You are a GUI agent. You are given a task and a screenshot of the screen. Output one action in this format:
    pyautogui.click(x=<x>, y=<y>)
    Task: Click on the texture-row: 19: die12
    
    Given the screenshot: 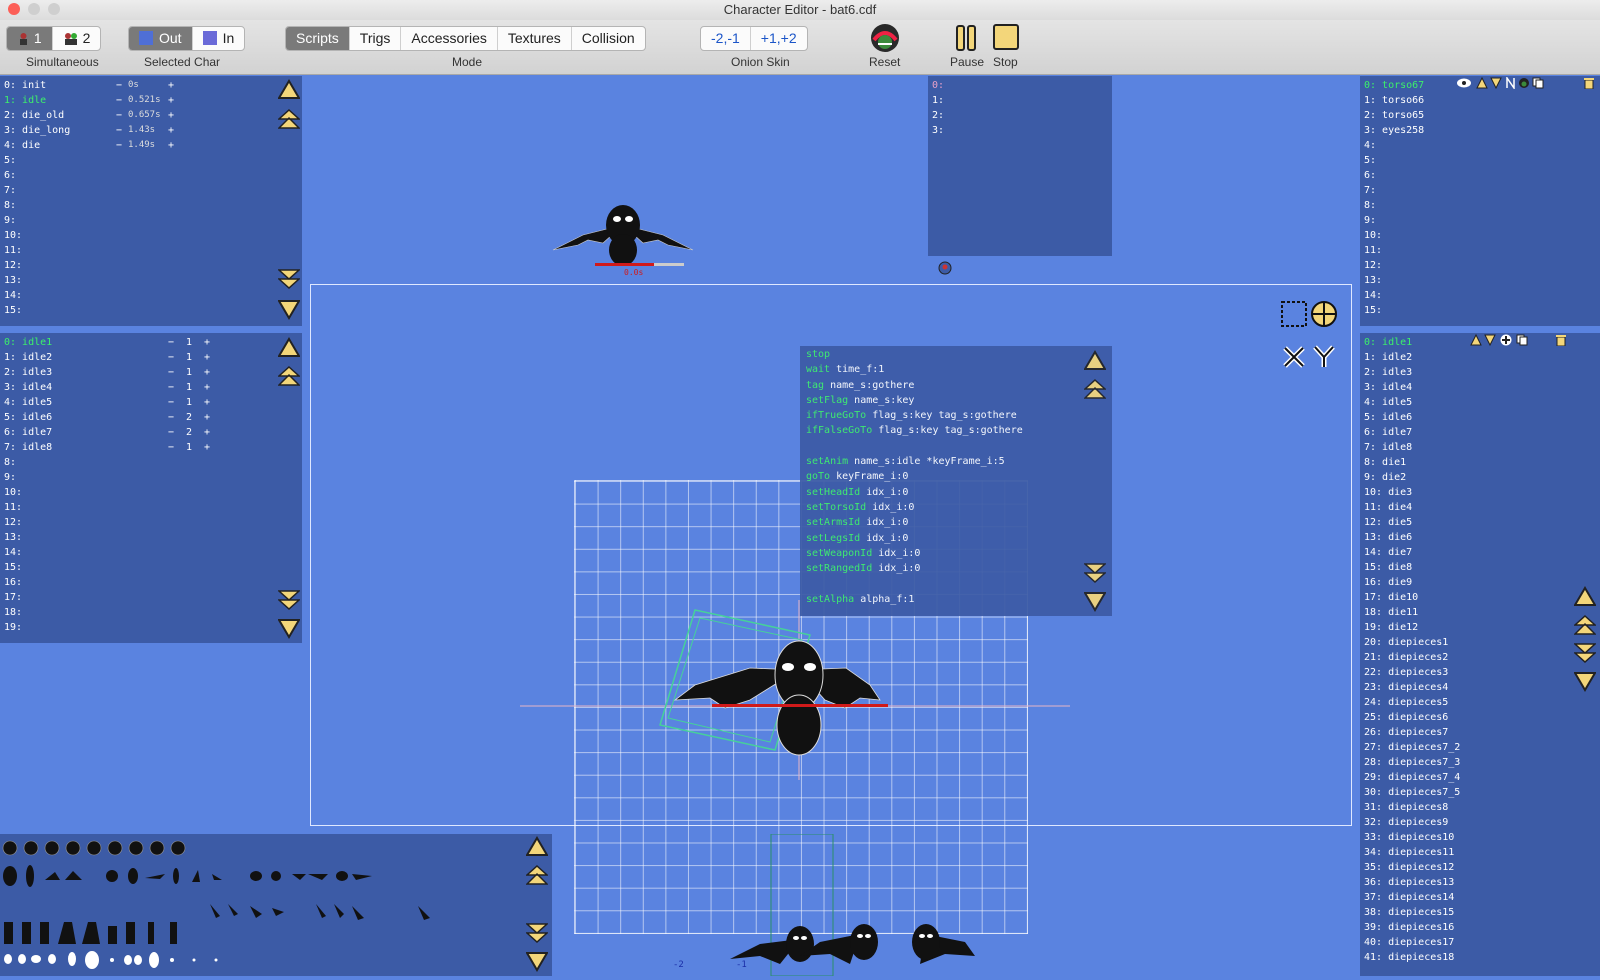 What is the action you would take?
    pyautogui.click(x=1412, y=627)
    